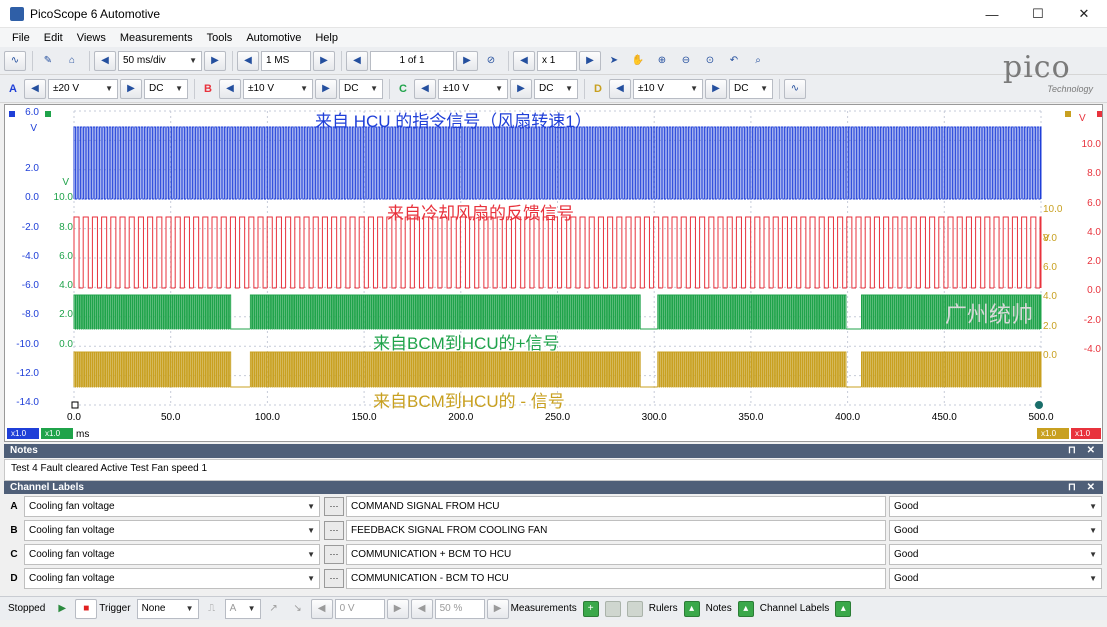 The image size is (1107, 627). What do you see at coordinates (612, 608) in the screenshot?
I see `edit-measurement-icon` at bounding box center [612, 608].